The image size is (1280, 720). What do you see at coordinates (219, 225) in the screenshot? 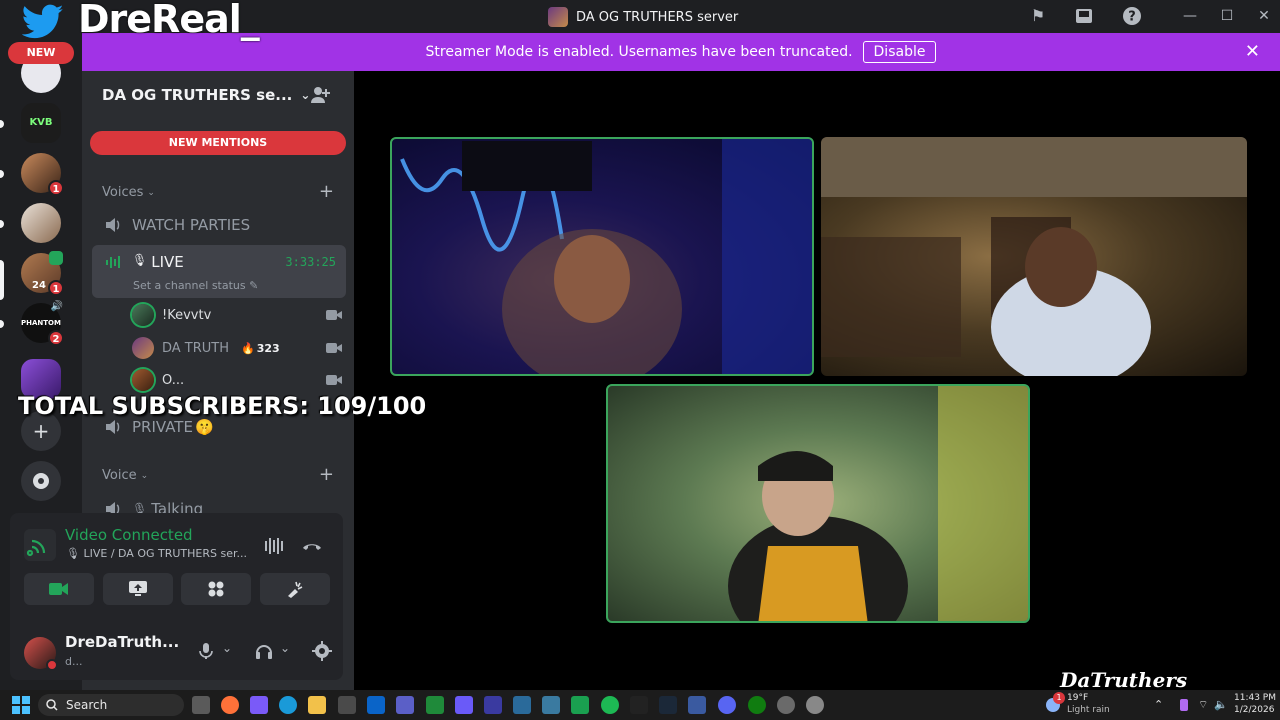
I see `channel-watch-parties: WATCH PARTIES` at bounding box center [219, 225].